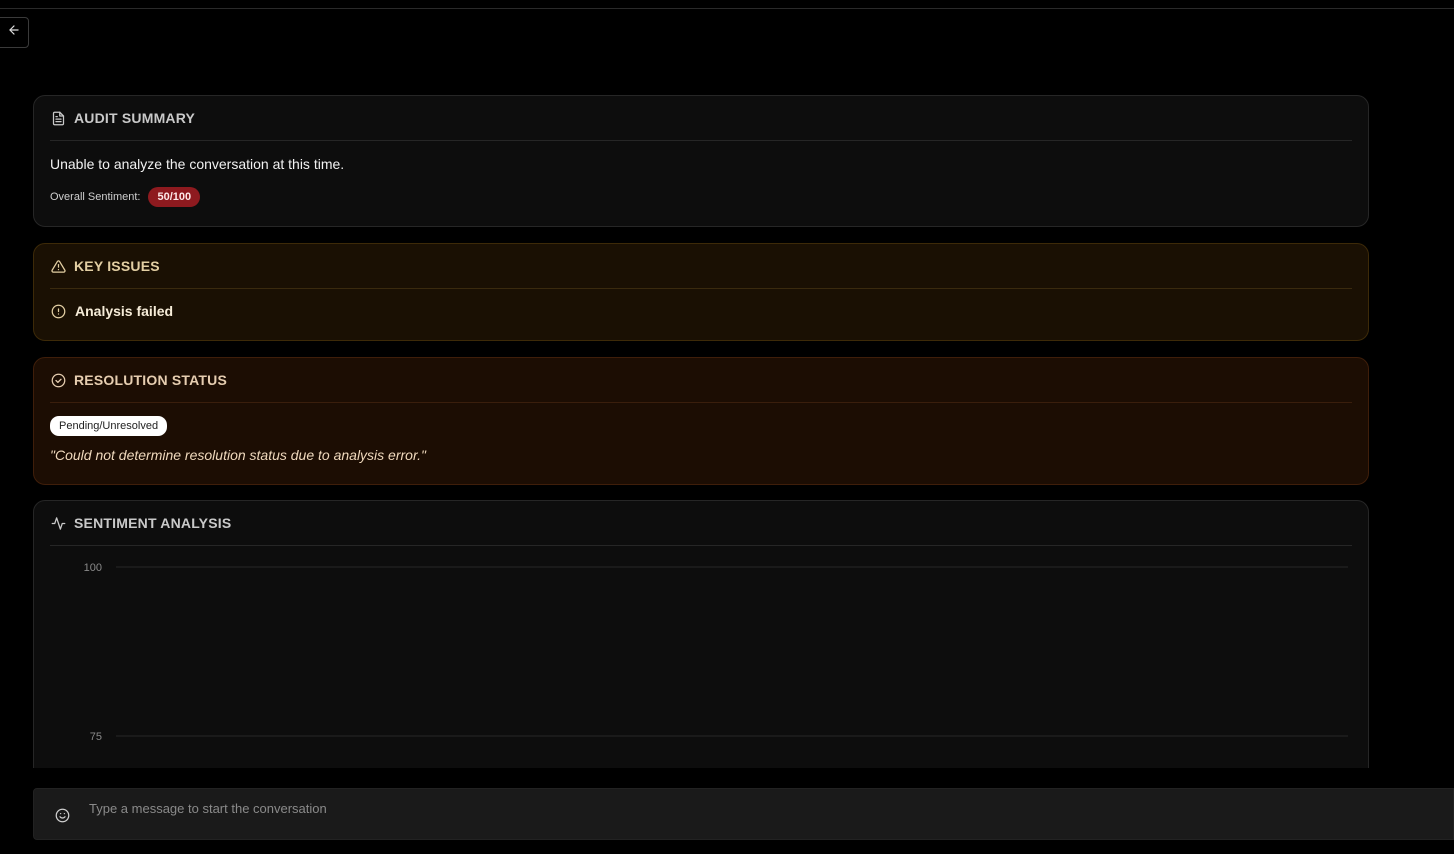 The width and height of the screenshot is (1454, 854). Describe the element at coordinates (701, 197) in the screenshot. I see `overall-sentiment-row: Overall Sentiment: 50/100` at that location.